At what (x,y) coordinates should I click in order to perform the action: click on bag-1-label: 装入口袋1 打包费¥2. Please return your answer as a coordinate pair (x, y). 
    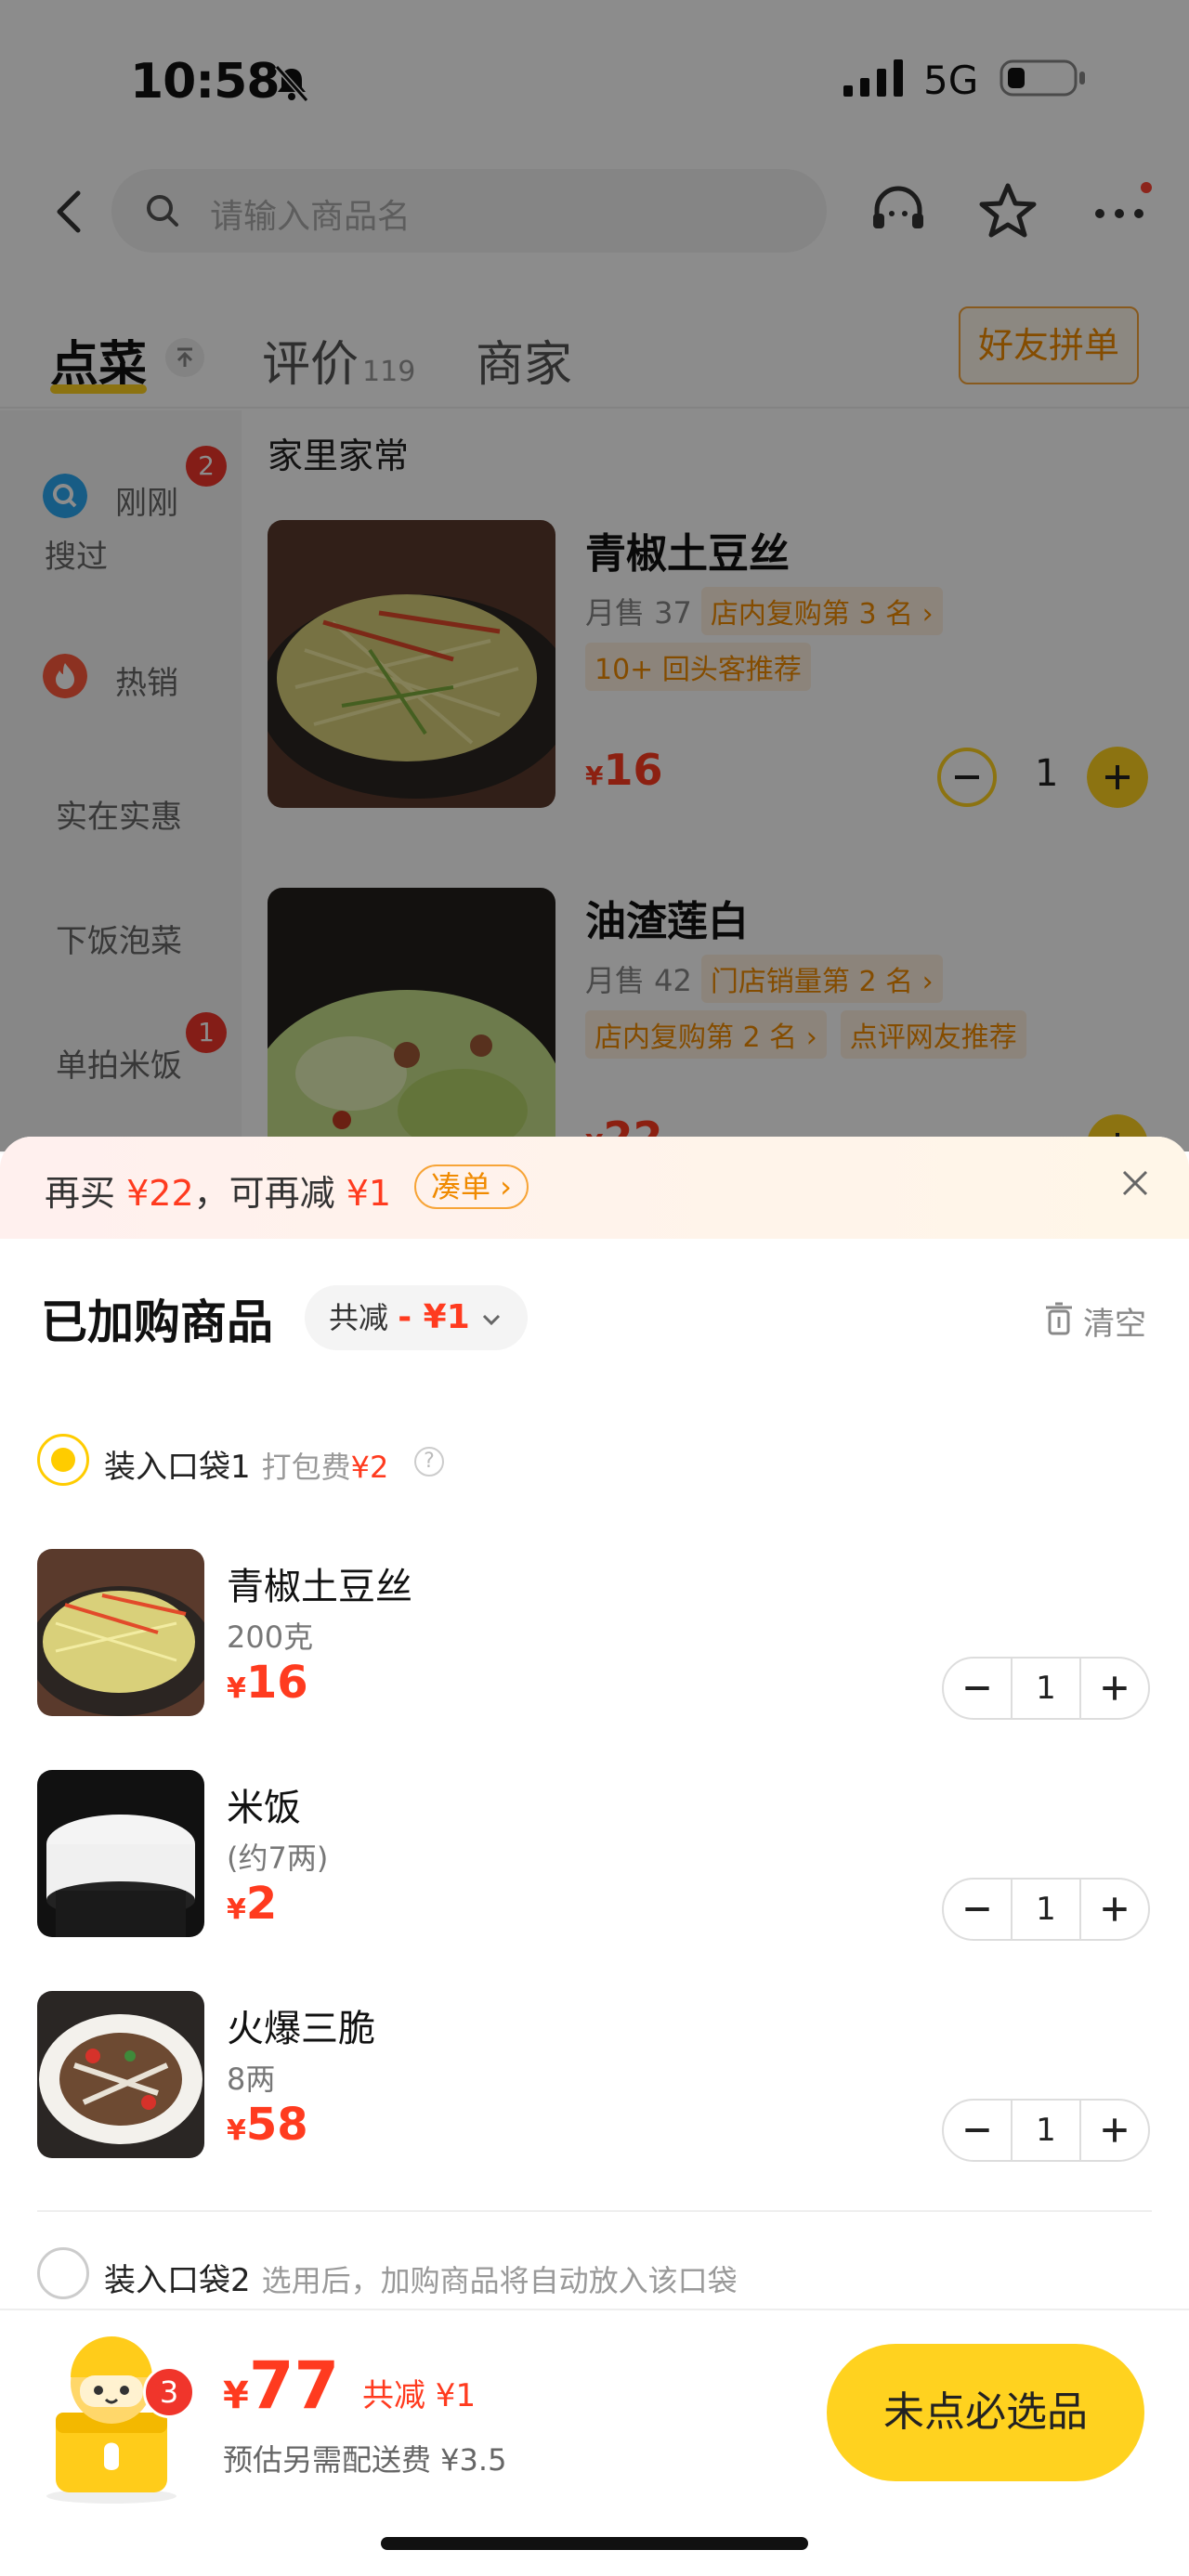
    Looking at the image, I should click on (246, 1464).